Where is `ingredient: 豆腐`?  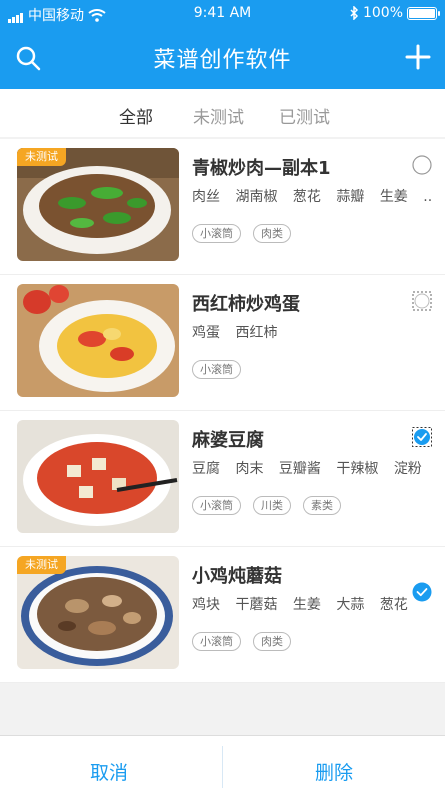
ingredient: 豆腐 is located at coordinates (206, 469).